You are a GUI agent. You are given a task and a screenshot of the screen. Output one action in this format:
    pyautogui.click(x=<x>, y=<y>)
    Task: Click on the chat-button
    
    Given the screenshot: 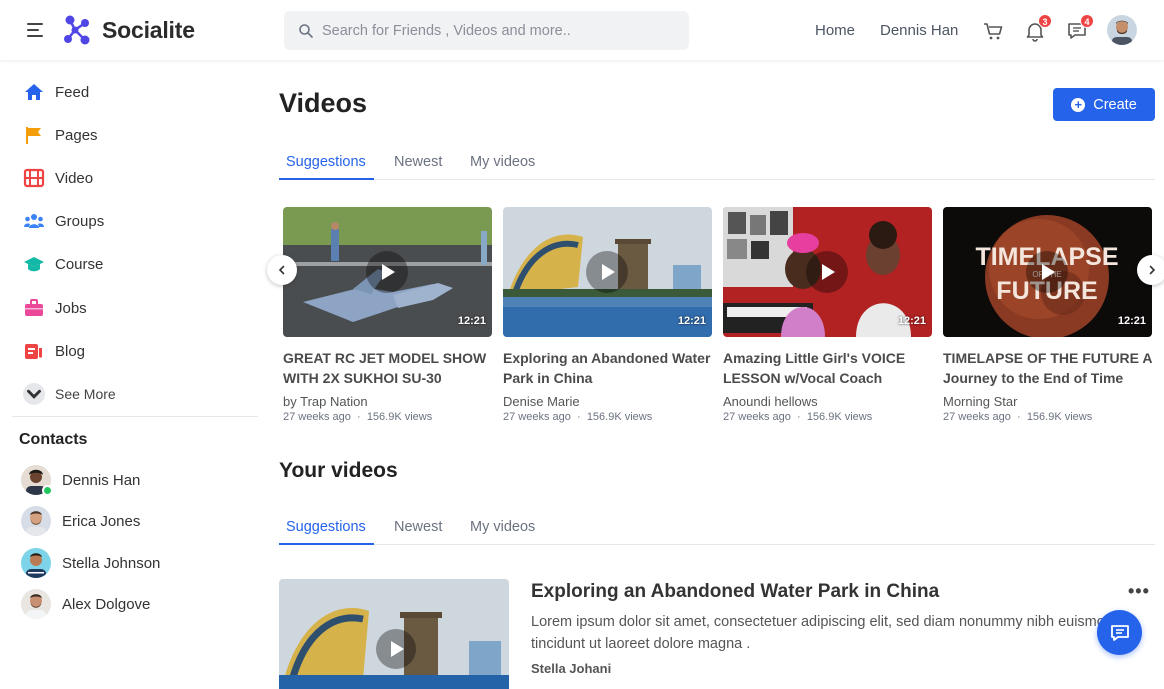 What is the action you would take?
    pyautogui.click(x=1119, y=632)
    